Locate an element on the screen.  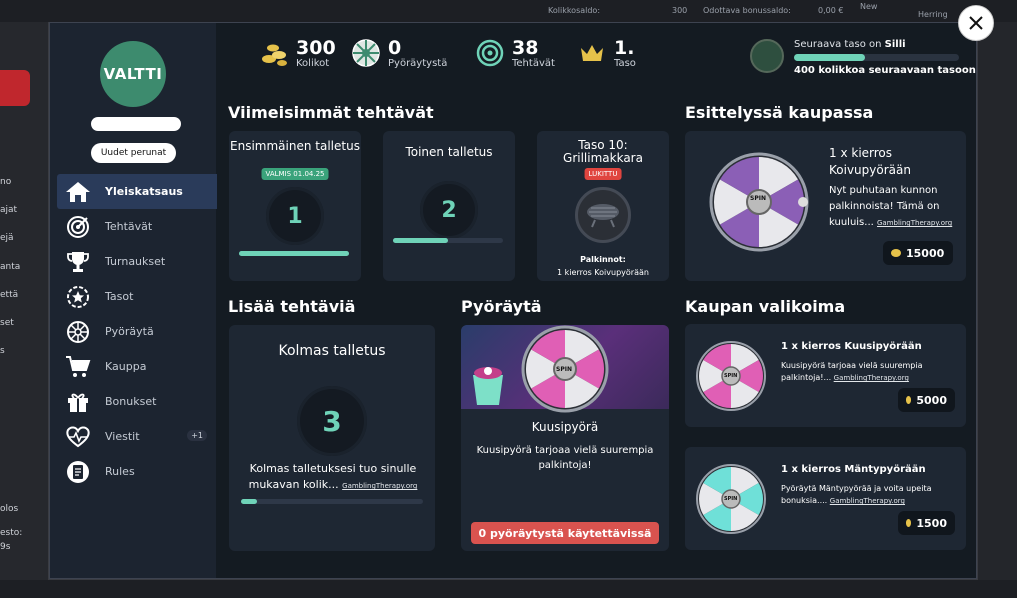
sidebar-item-label: Tehtävät is located at coordinates (129, 226).